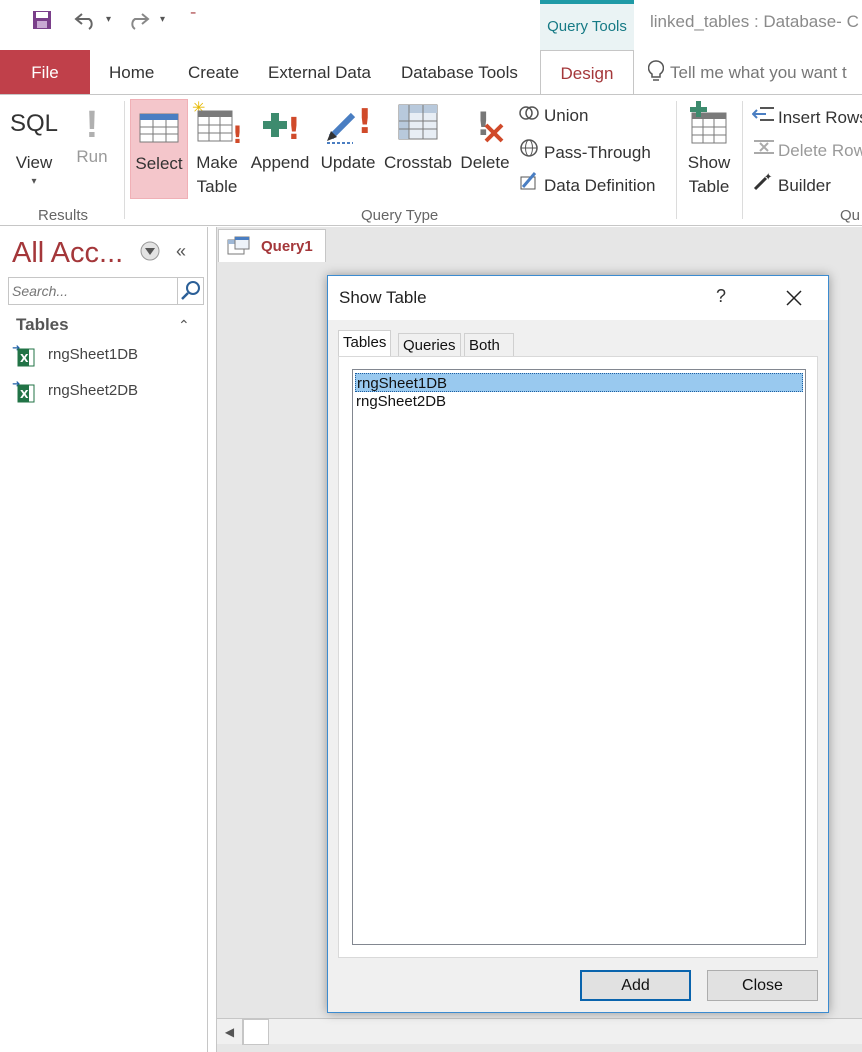  Describe the element at coordinates (763, 183) in the screenshot. I see `builder-wand-icon: ✦` at that location.